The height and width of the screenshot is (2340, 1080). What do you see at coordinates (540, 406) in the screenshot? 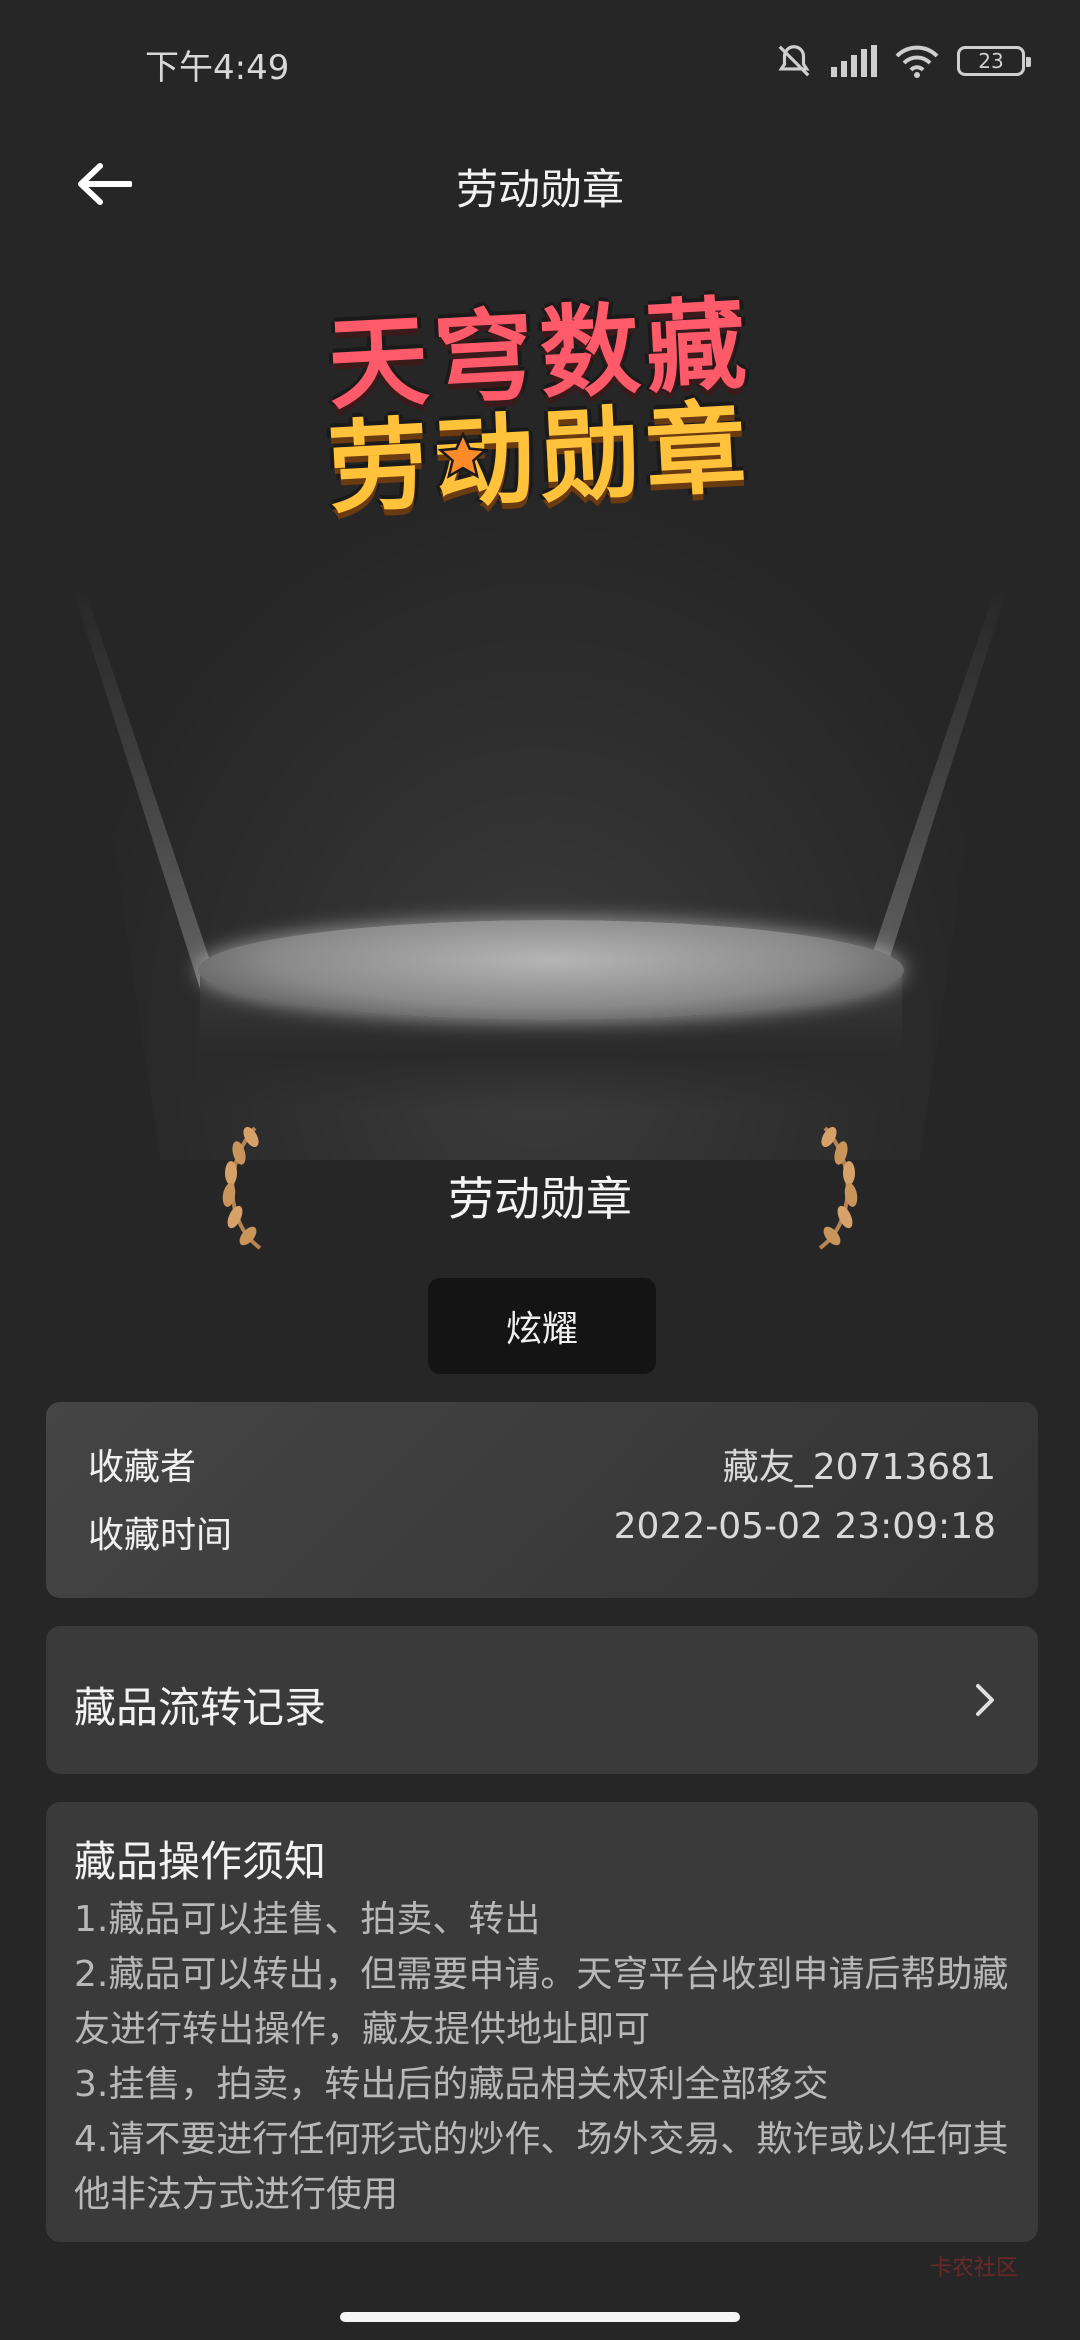
I see `medal-logo: 天穹数藏 劳动勋章` at bounding box center [540, 406].